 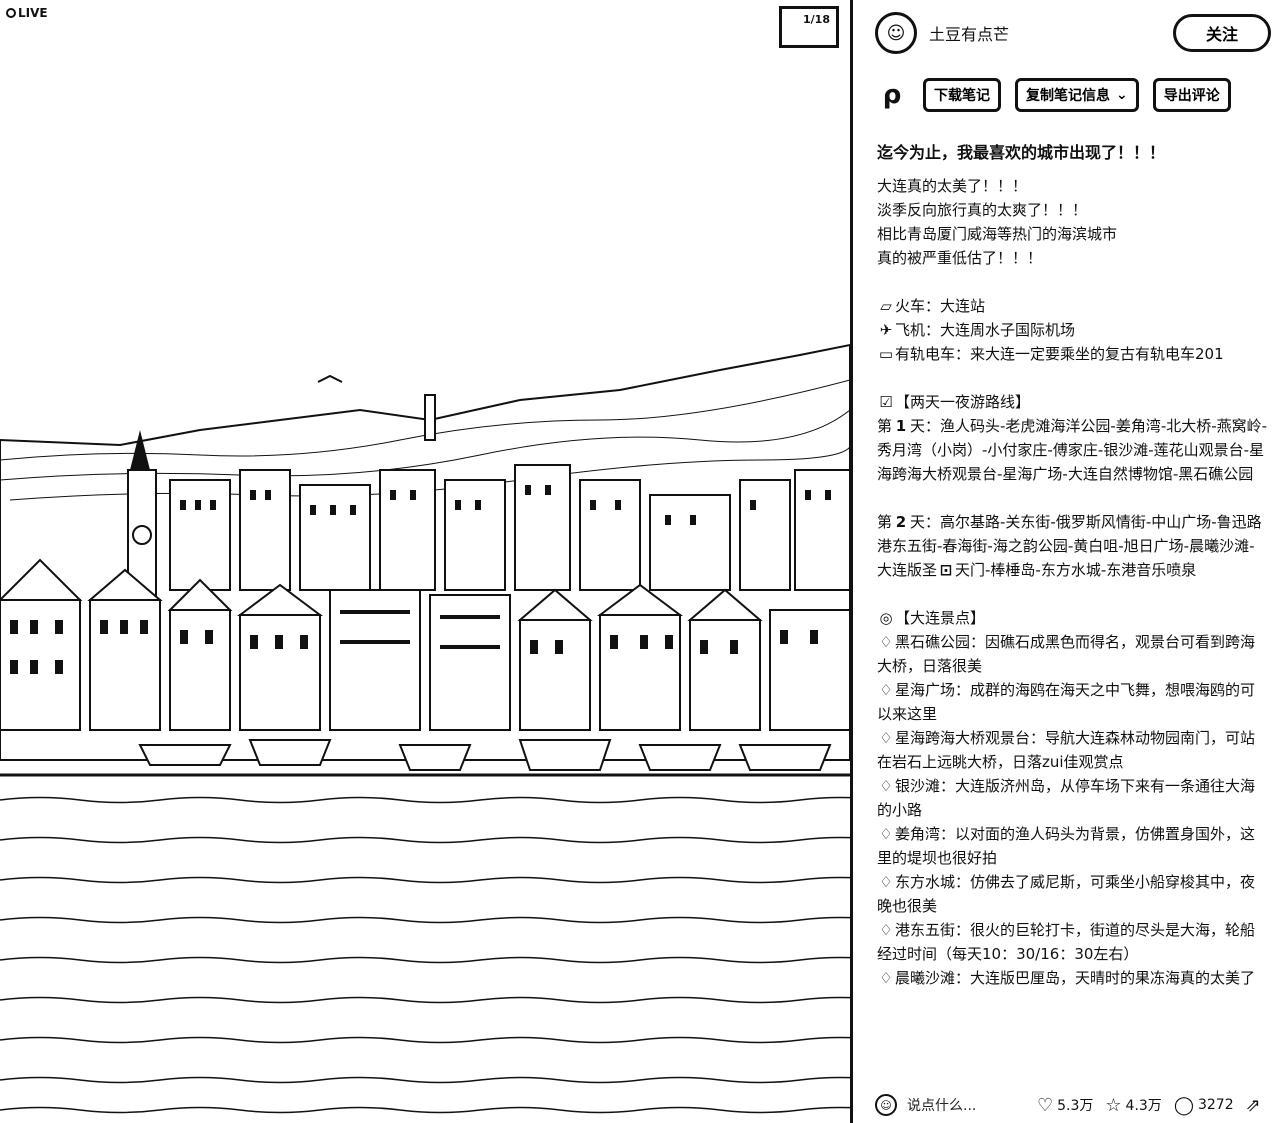 I want to click on comment-bubble-icon: ◯, so click(x=1183, y=1105).